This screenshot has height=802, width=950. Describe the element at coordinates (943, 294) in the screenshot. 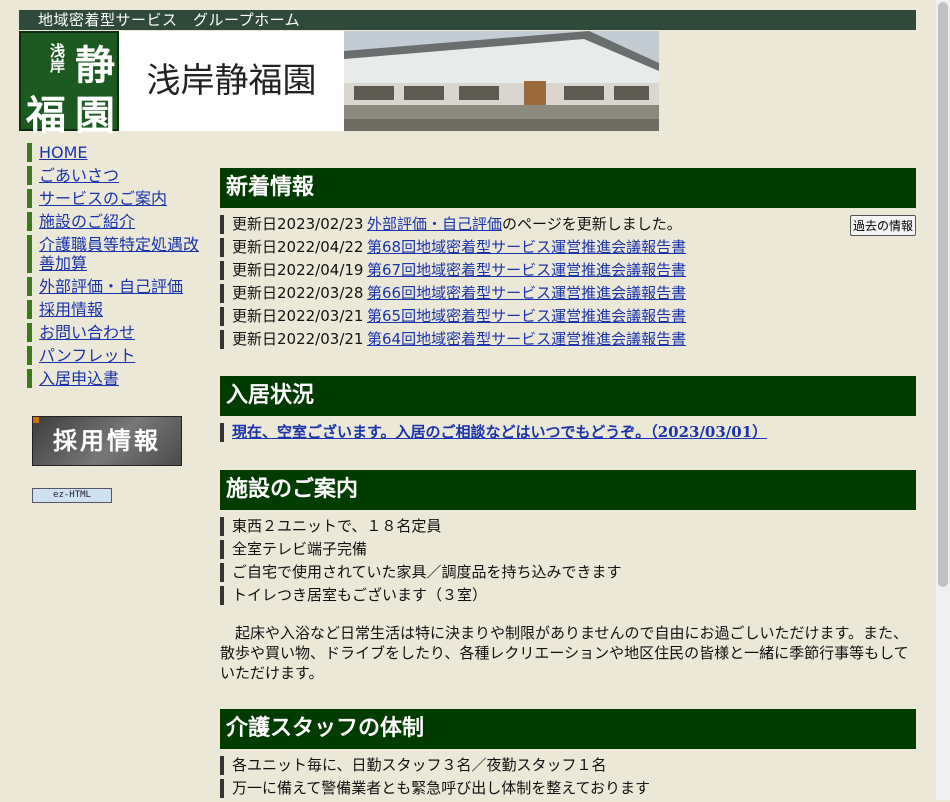

I see `scrollbar-thumb` at that location.